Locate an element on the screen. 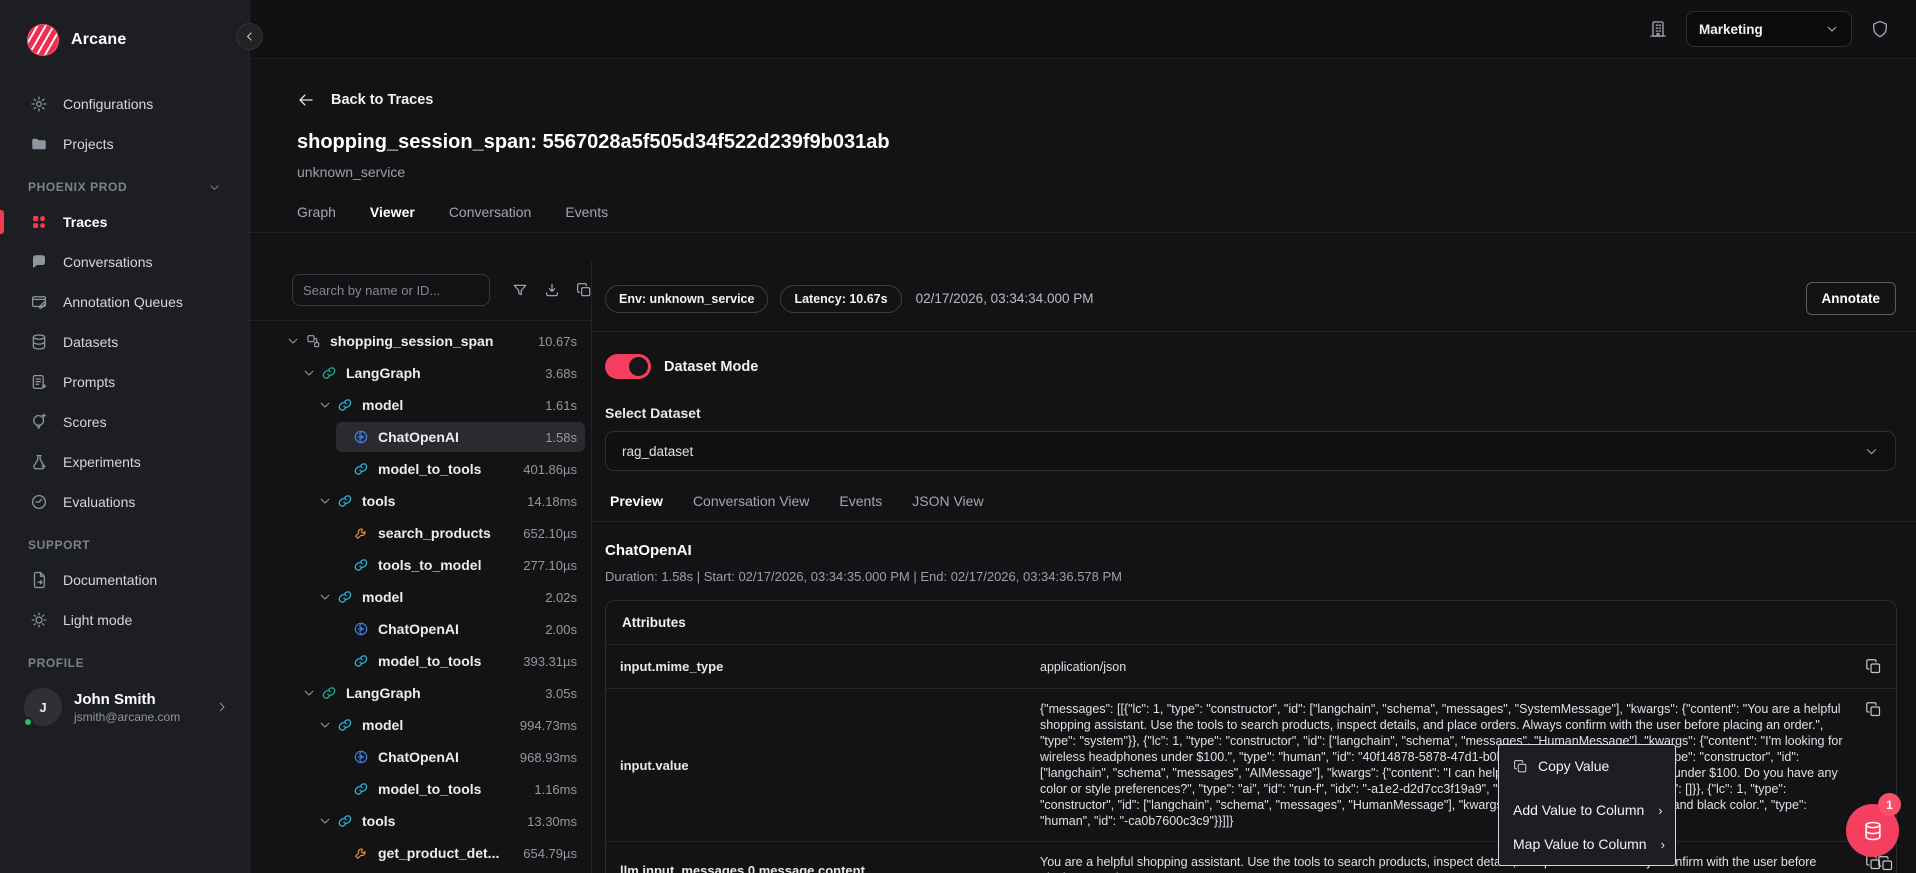 This screenshot has height=873, width=1916. tree-row: LangGraph 3.05s is located at coordinates (420, 693).